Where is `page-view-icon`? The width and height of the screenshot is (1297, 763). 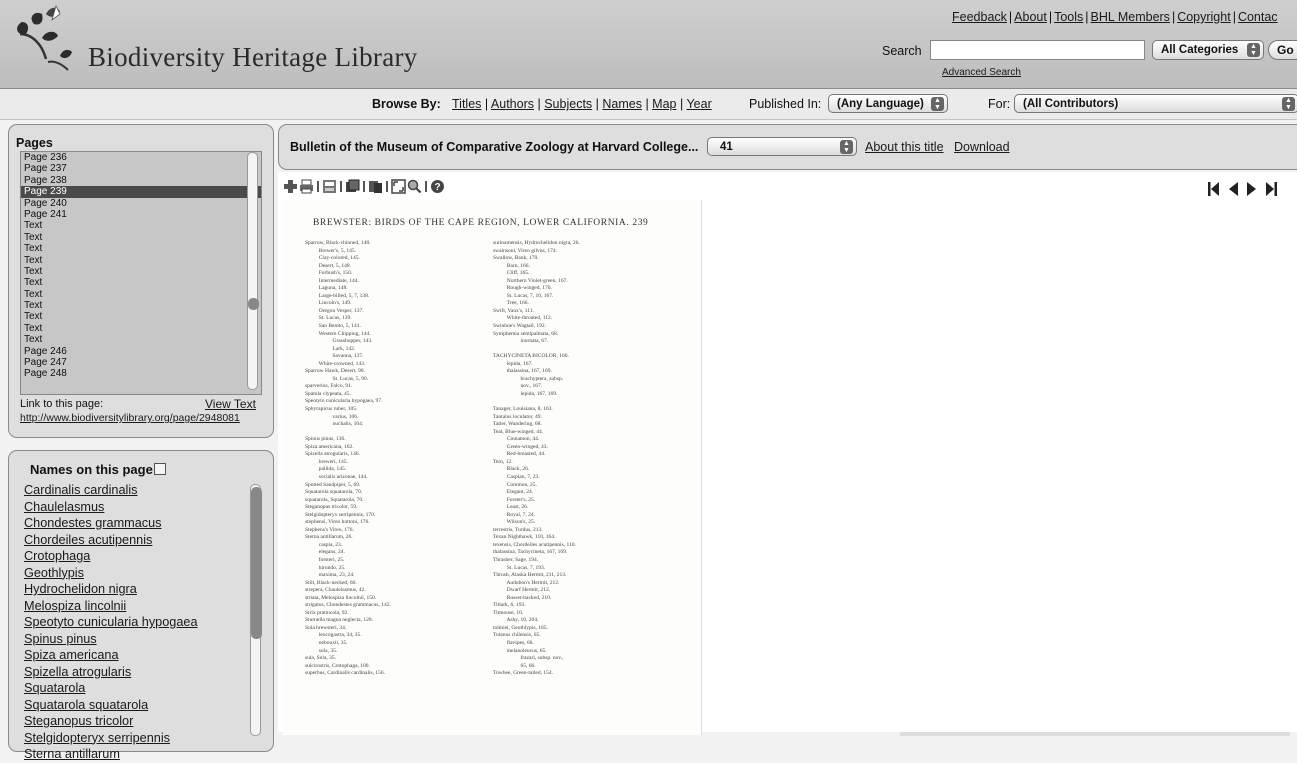
page-view-icon is located at coordinates (375, 186).